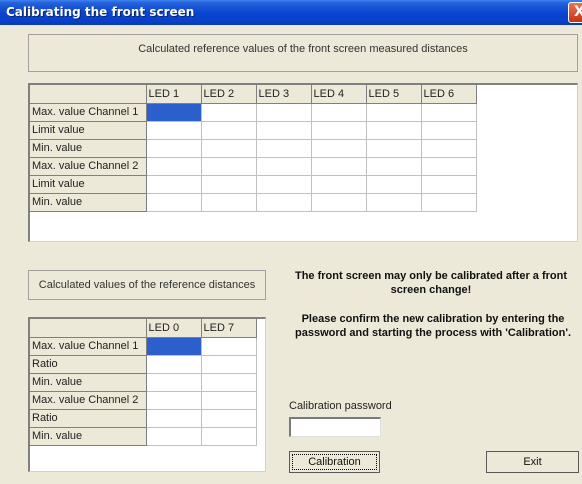  I want to click on row-header: Max. value Channel 2, so click(88, 400).